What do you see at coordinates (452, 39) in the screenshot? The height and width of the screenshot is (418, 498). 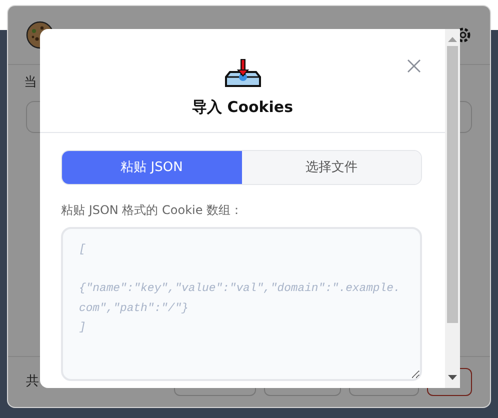 I see `scroll-up-icon` at bounding box center [452, 39].